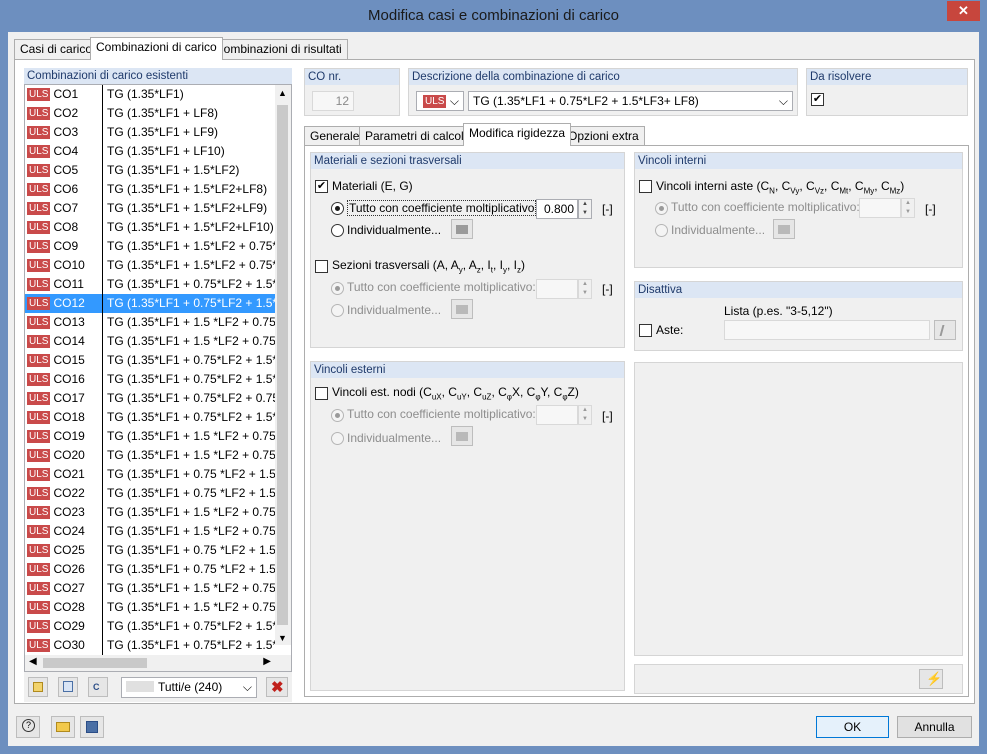  What do you see at coordinates (585, 209) in the screenshot?
I see `materiali-factor-spinner: ▲ ▼` at bounding box center [585, 209].